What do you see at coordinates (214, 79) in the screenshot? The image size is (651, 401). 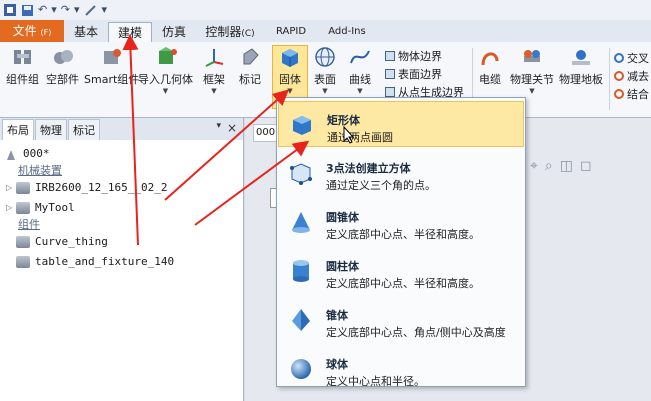 I see `frame-label: 框架` at bounding box center [214, 79].